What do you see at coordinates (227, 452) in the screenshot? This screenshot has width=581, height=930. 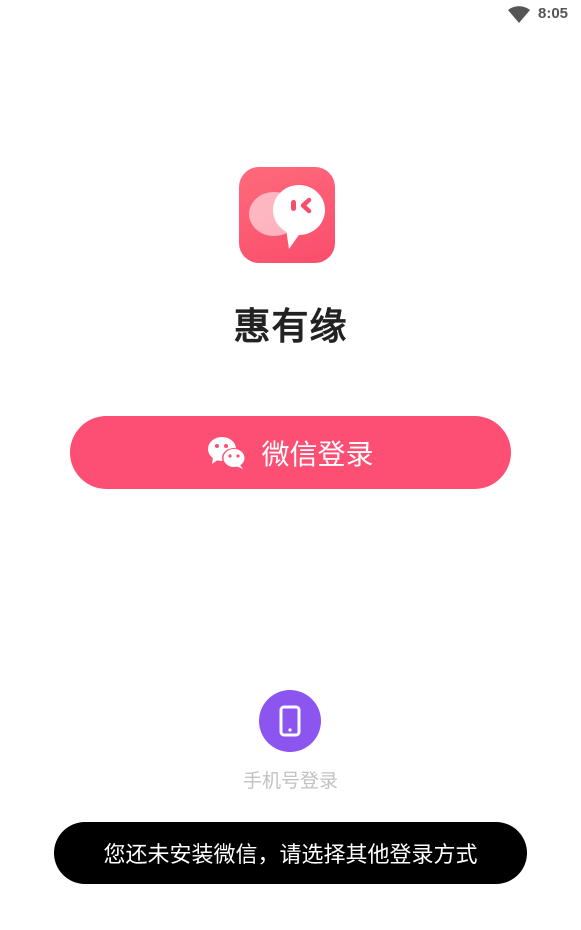 I see `wechat-icon` at bounding box center [227, 452].